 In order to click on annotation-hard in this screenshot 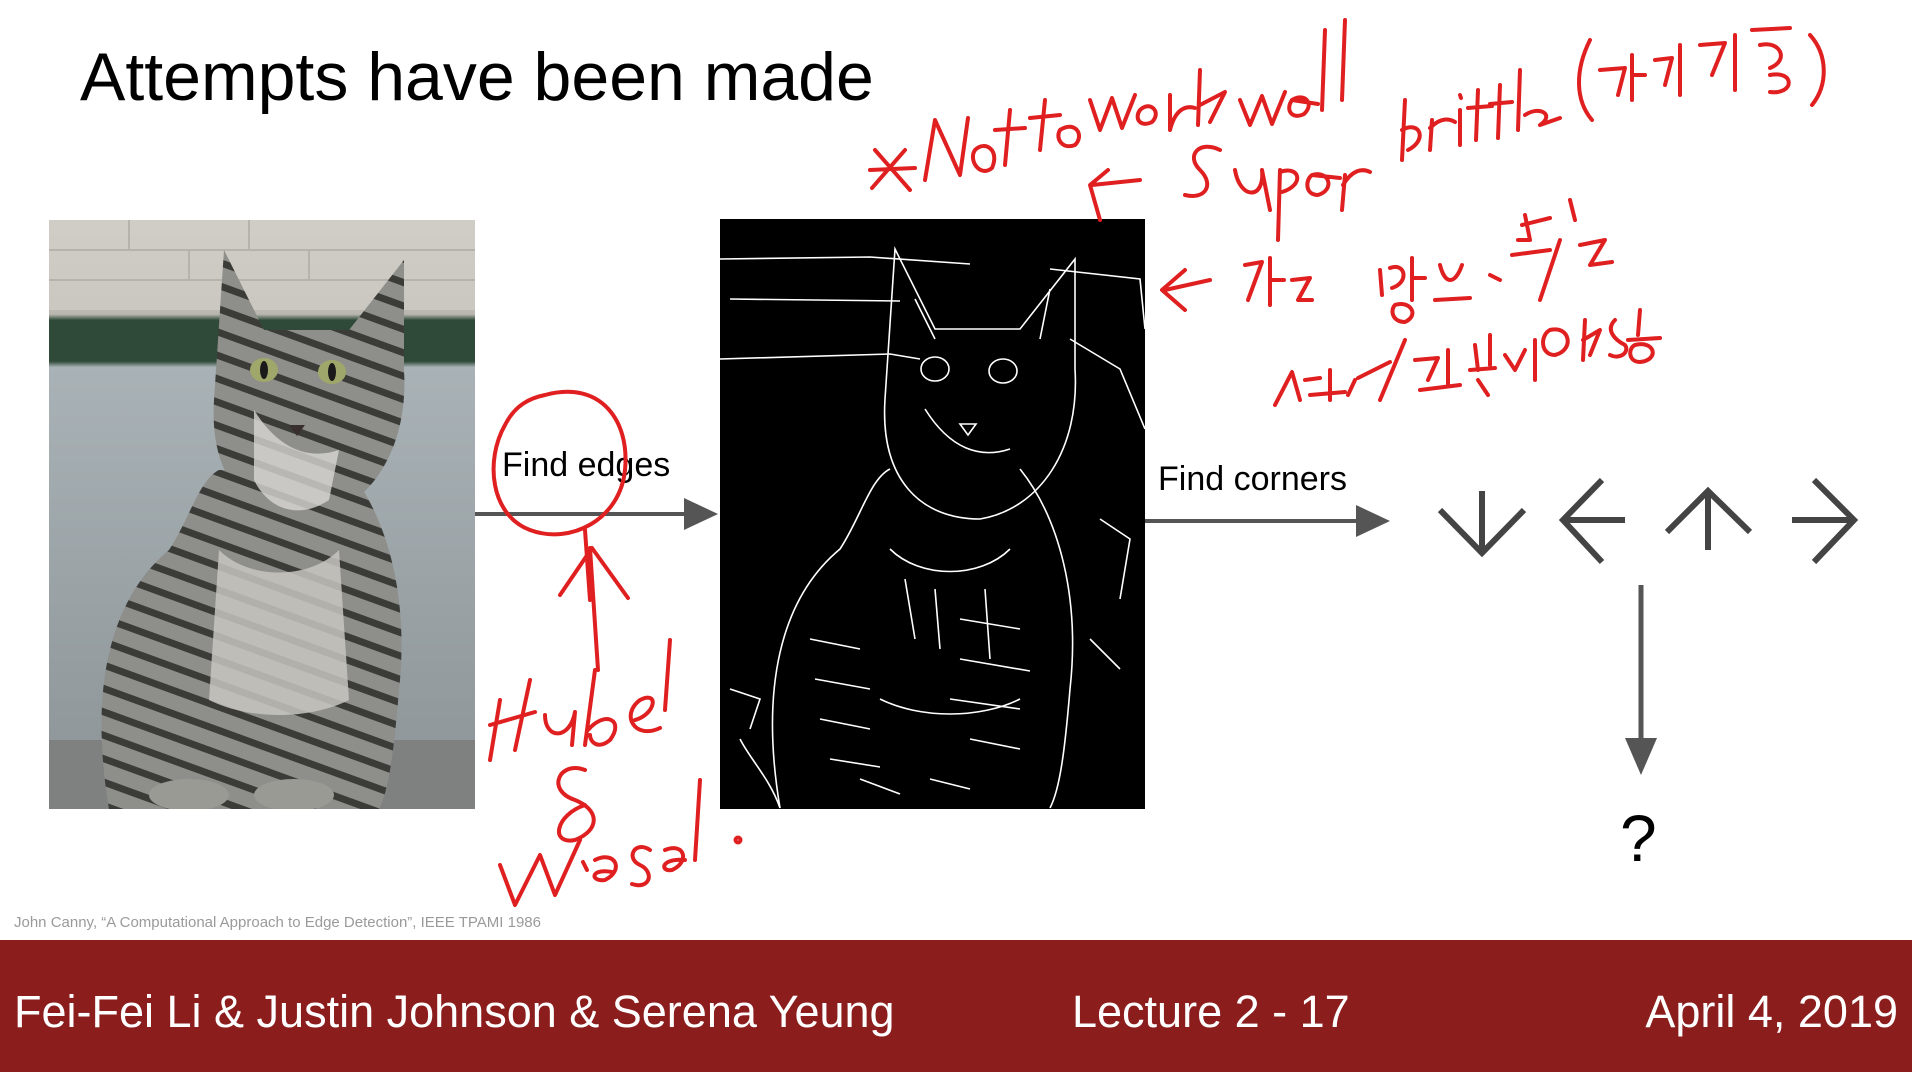, I will do `click(1467, 357)`.